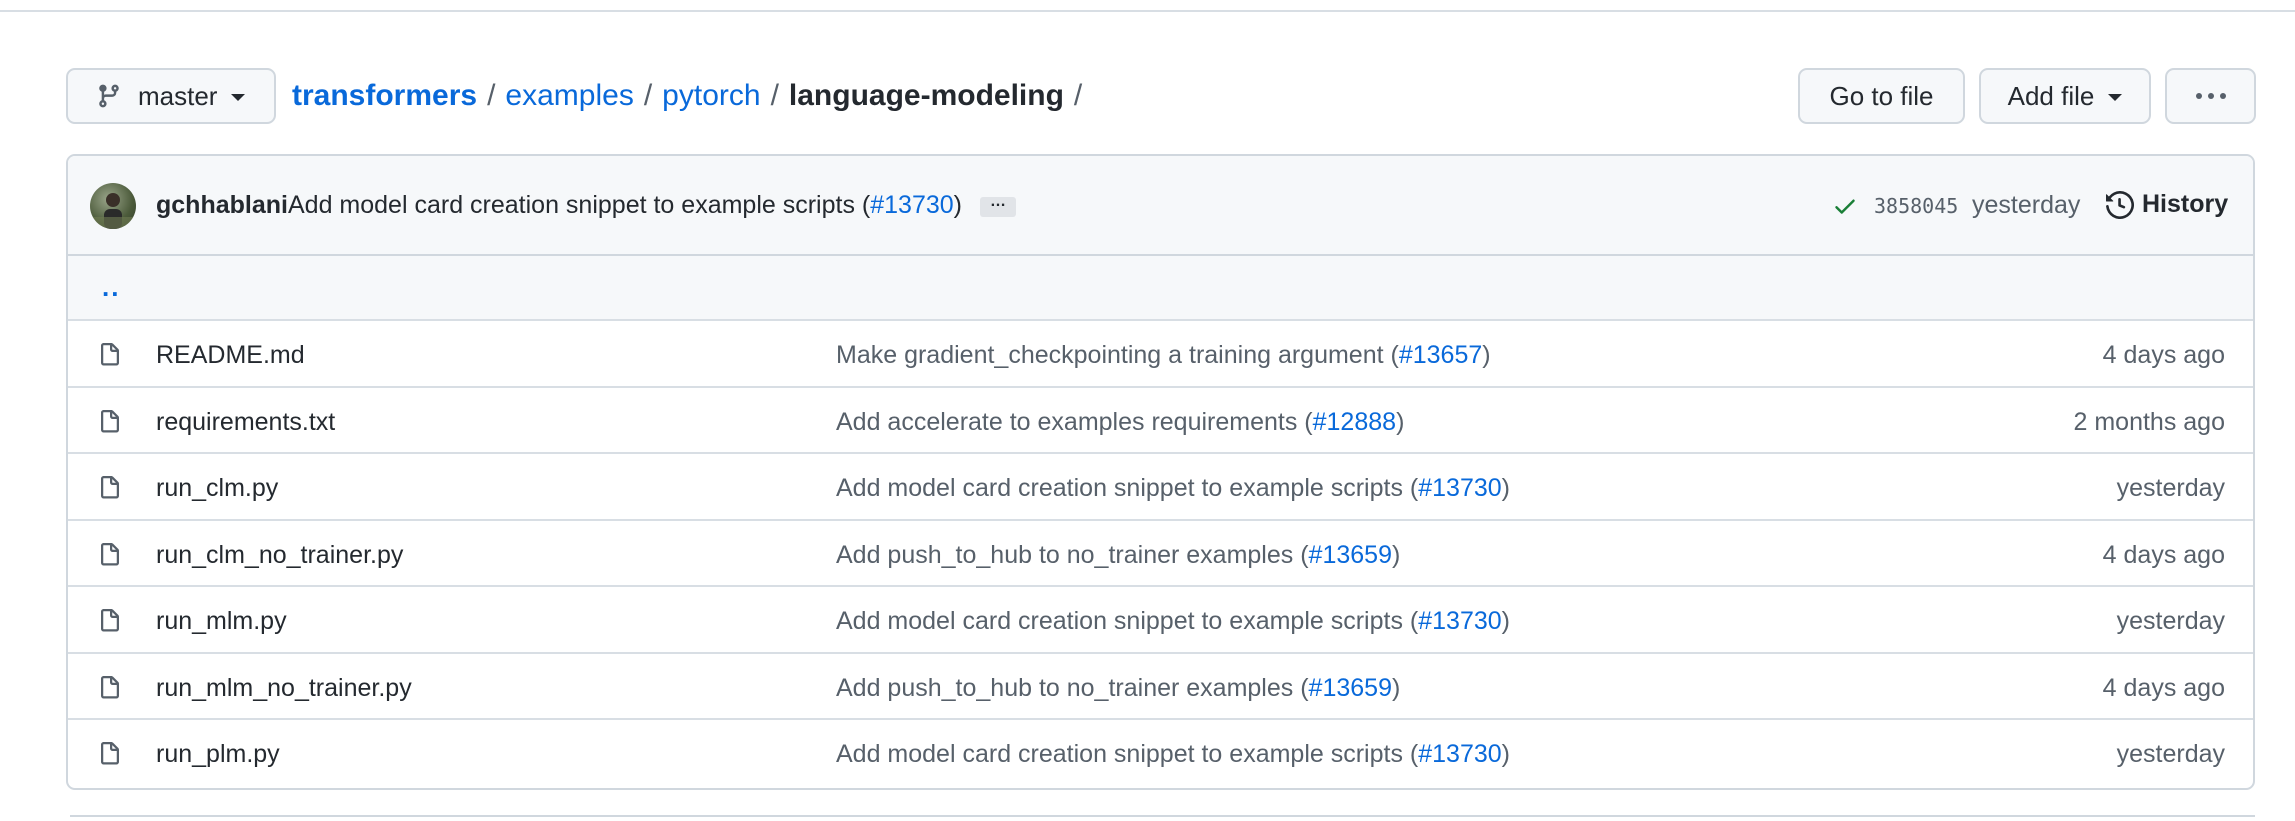 The height and width of the screenshot is (821, 2295). Describe the element at coordinates (926, 95) in the screenshot. I see `breadcrumb-current: language-modeling` at that location.